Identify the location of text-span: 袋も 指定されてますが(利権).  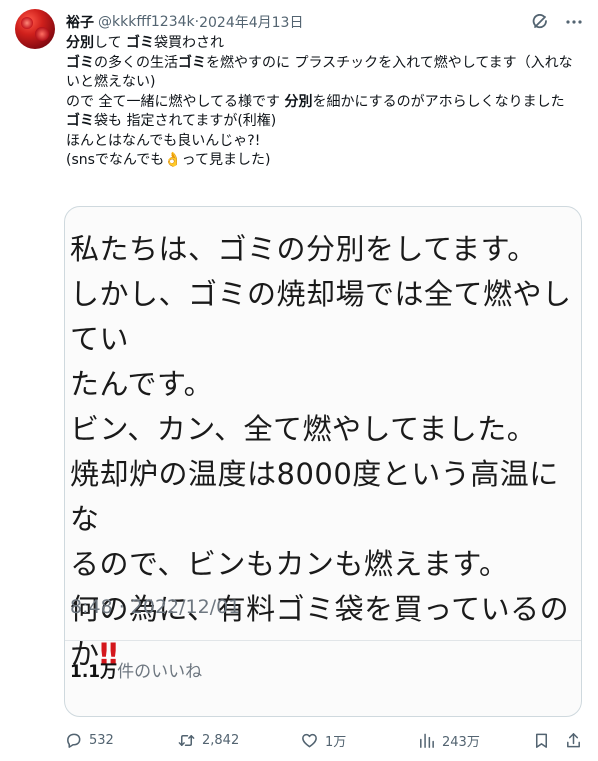
(185, 121).